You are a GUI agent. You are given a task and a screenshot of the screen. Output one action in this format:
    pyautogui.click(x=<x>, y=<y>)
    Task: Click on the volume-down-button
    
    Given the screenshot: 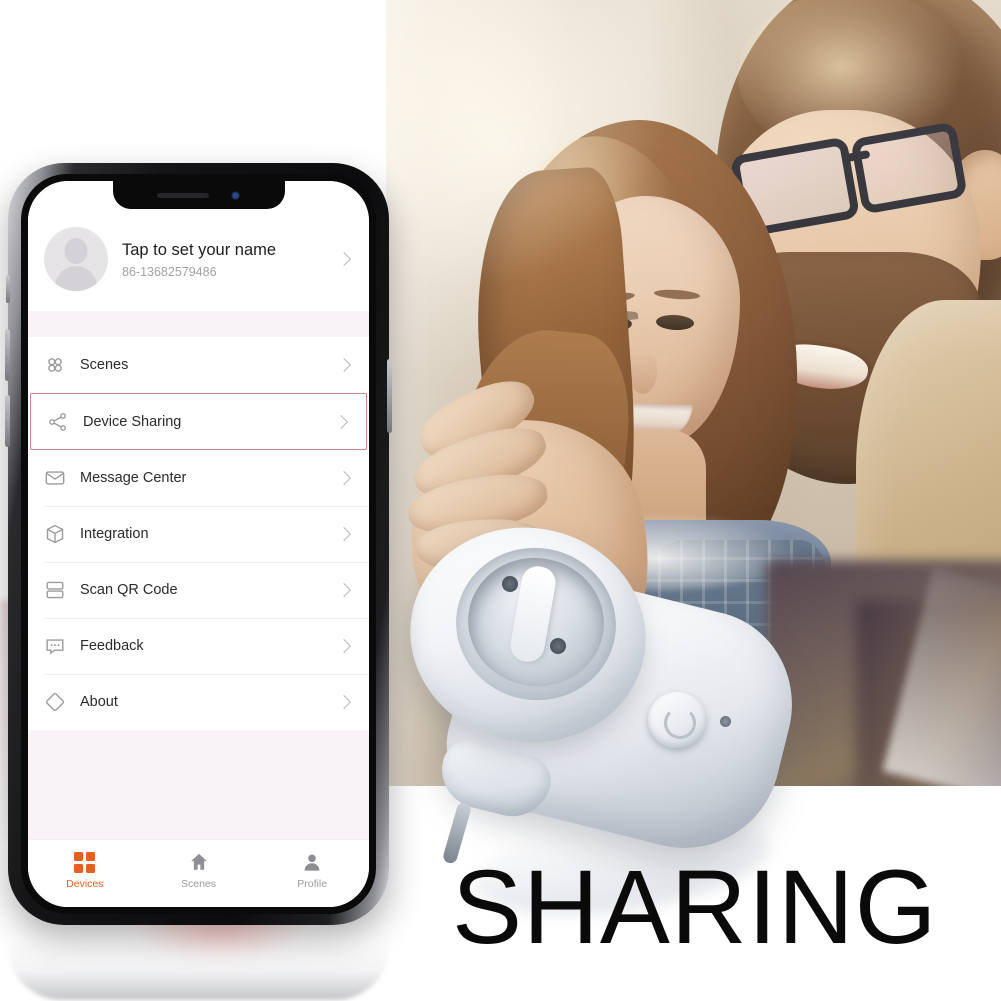 What is the action you would take?
    pyautogui.click(x=7, y=421)
    